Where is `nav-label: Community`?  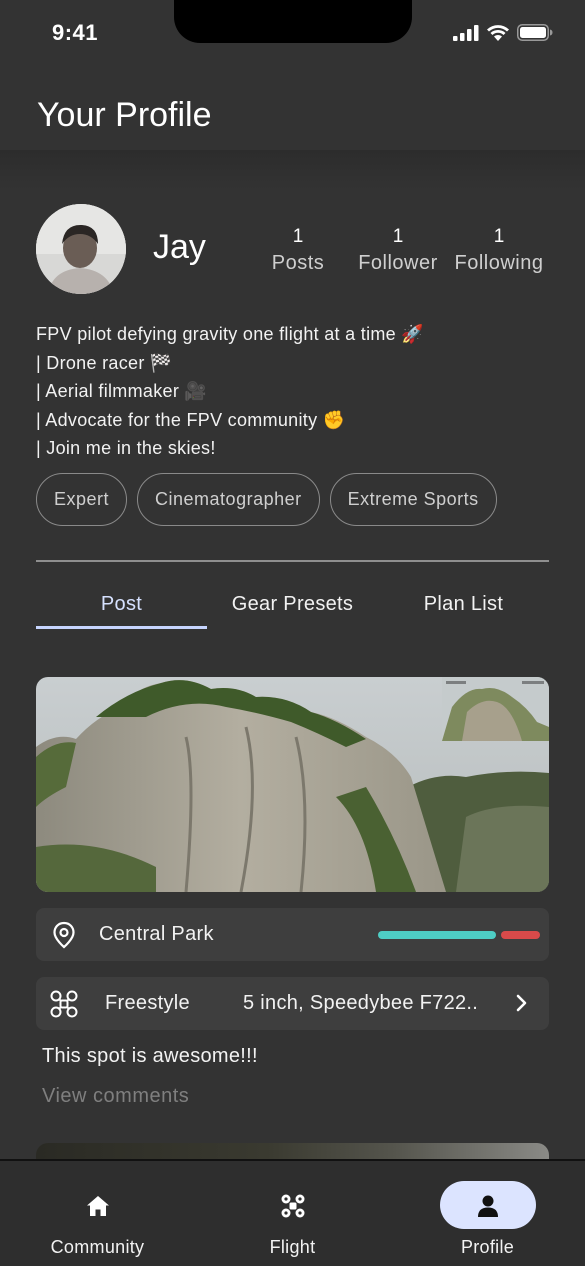
nav-label: Community is located at coordinates (97, 1247).